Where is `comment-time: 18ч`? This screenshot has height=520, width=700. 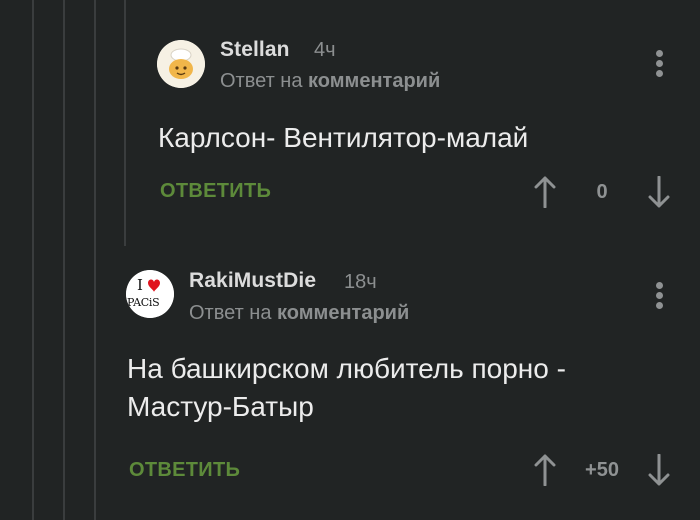
comment-time: 18ч is located at coordinates (360, 282).